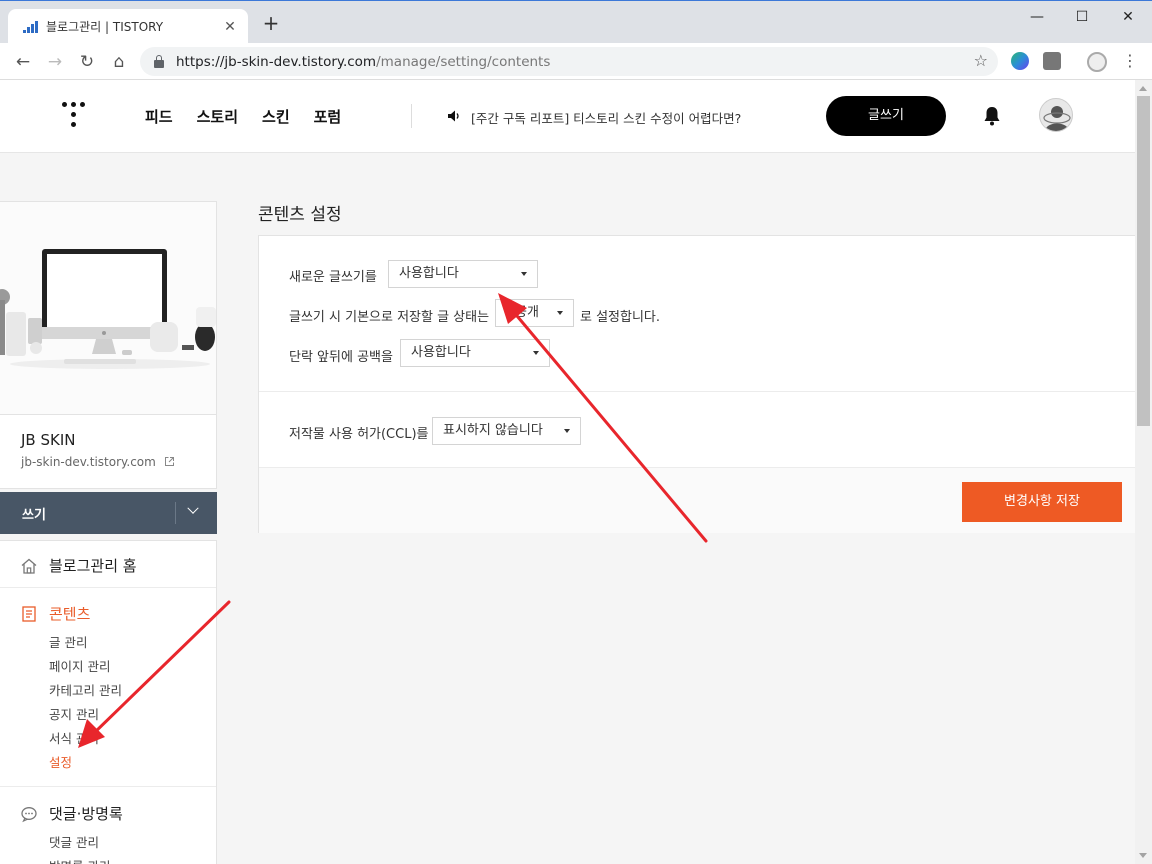  What do you see at coordinates (48, 440) in the screenshot?
I see `blog-name: JB SKIN` at bounding box center [48, 440].